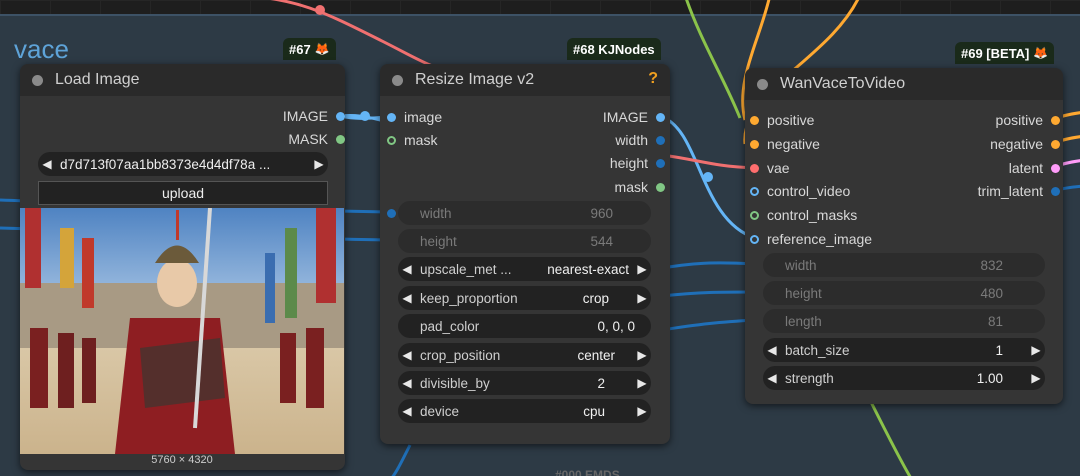 The width and height of the screenshot is (1080, 476). Describe the element at coordinates (904, 265) in the screenshot. I see `widget-width: width 832` at that location.